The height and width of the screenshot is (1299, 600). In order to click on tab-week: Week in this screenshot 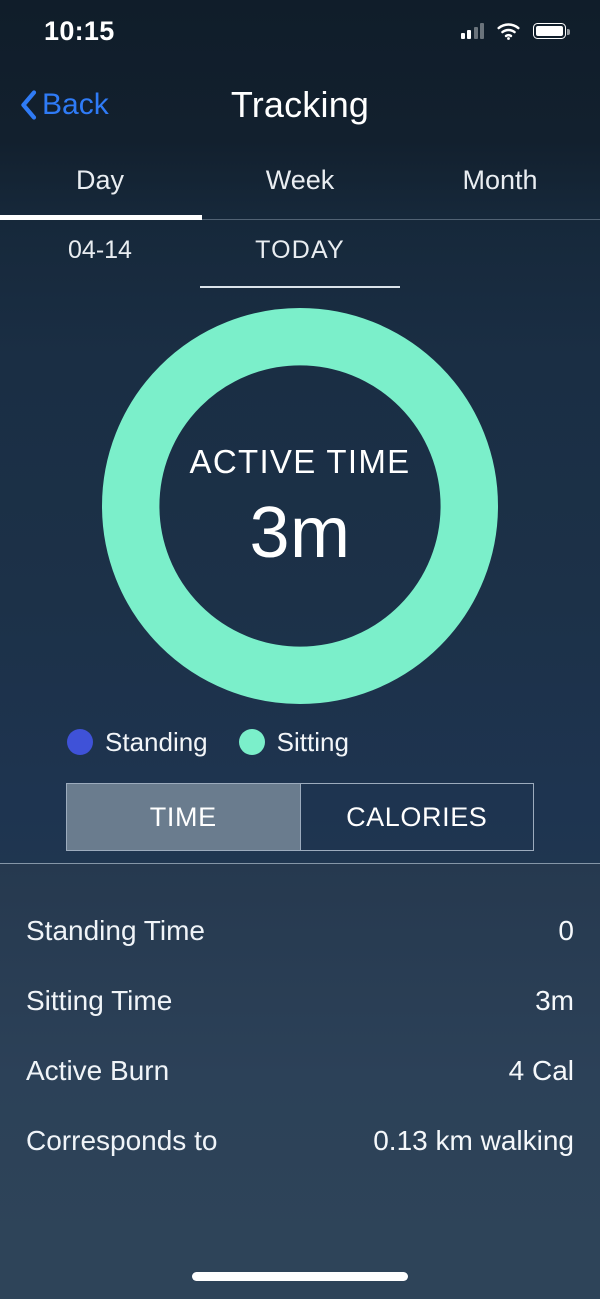, I will do `click(300, 183)`.